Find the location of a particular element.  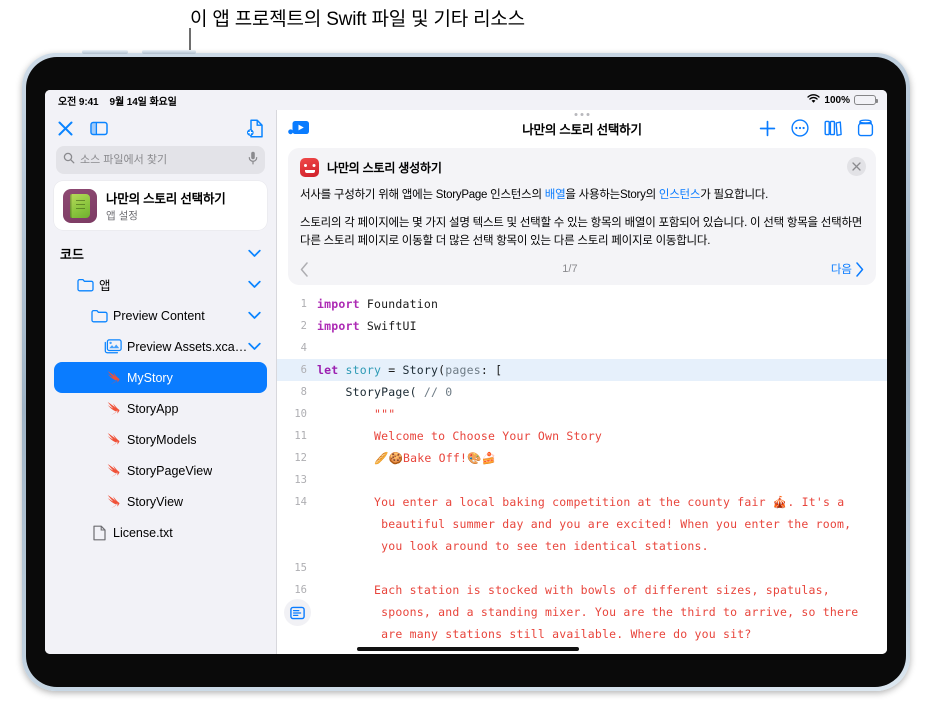

tree-item-label: Preview Content is located at coordinates (159, 315).